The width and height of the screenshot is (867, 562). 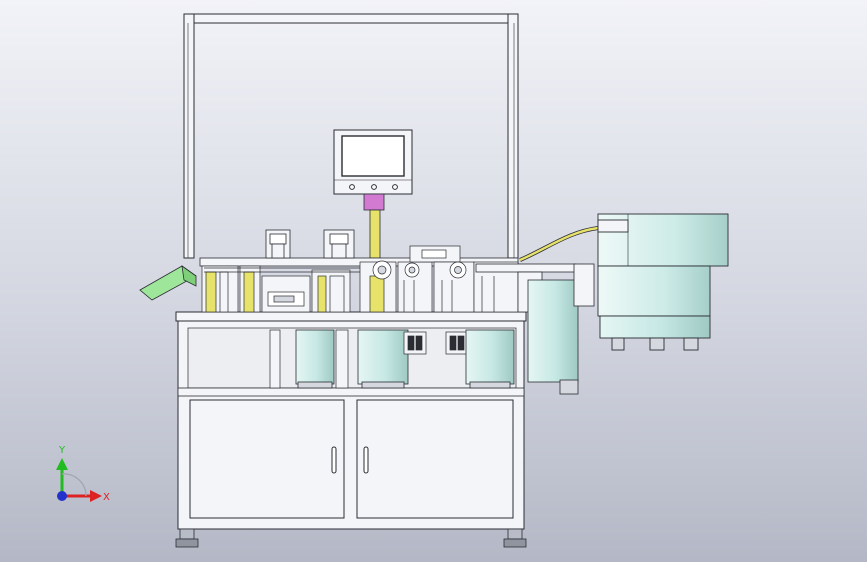 I want to click on leveling-feet, so click(x=351, y=538).